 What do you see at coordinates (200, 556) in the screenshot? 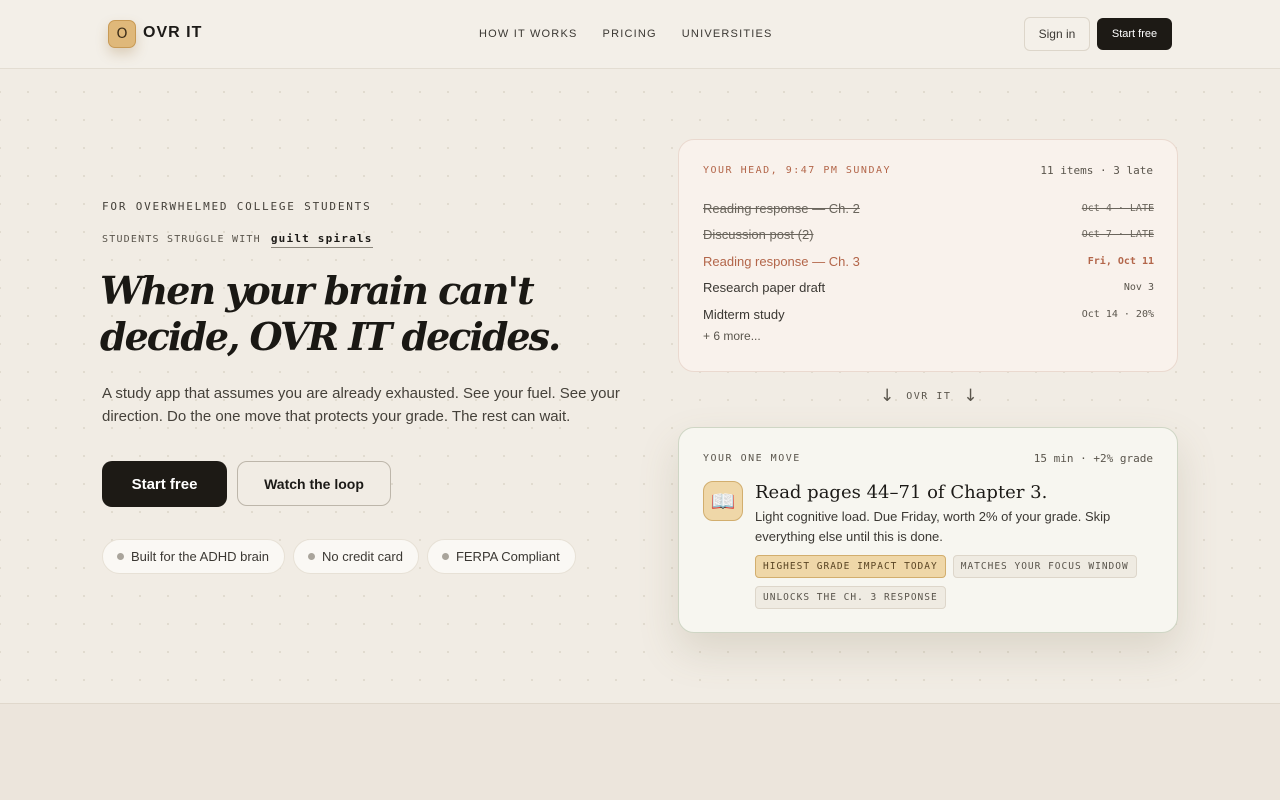
I see `pill-label: Built for the ADHD brain` at bounding box center [200, 556].